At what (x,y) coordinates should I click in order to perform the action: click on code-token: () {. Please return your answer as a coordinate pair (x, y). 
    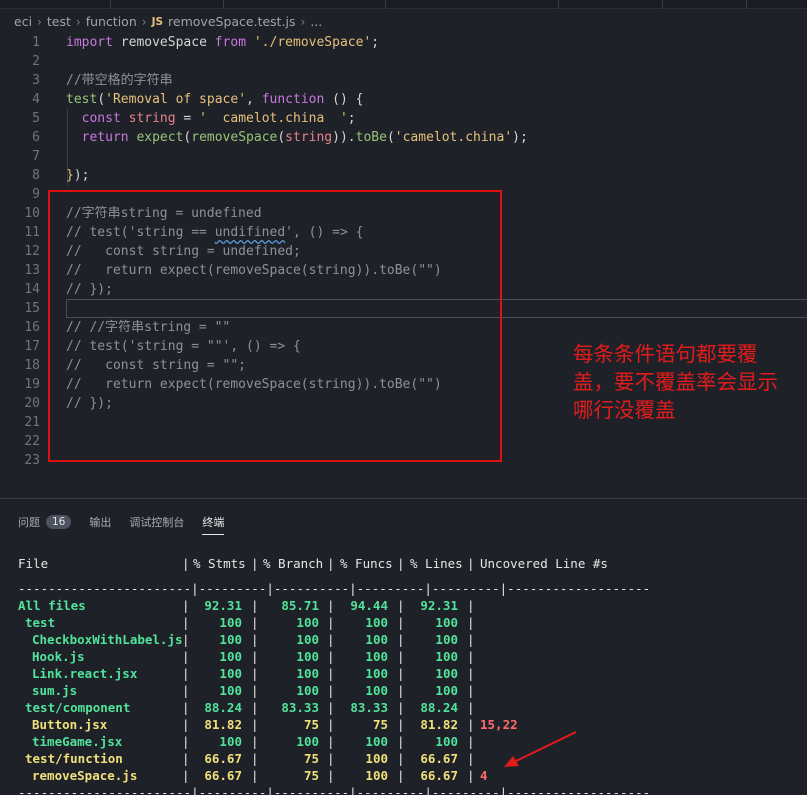
    Looking at the image, I should click on (348, 99).